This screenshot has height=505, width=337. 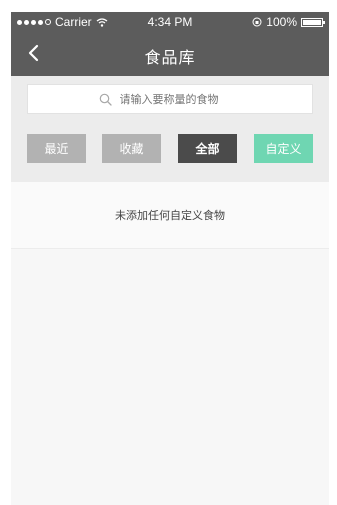 I want to click on empty-state-message: 未添加任何自定义食物, so click(x=170, y=215).